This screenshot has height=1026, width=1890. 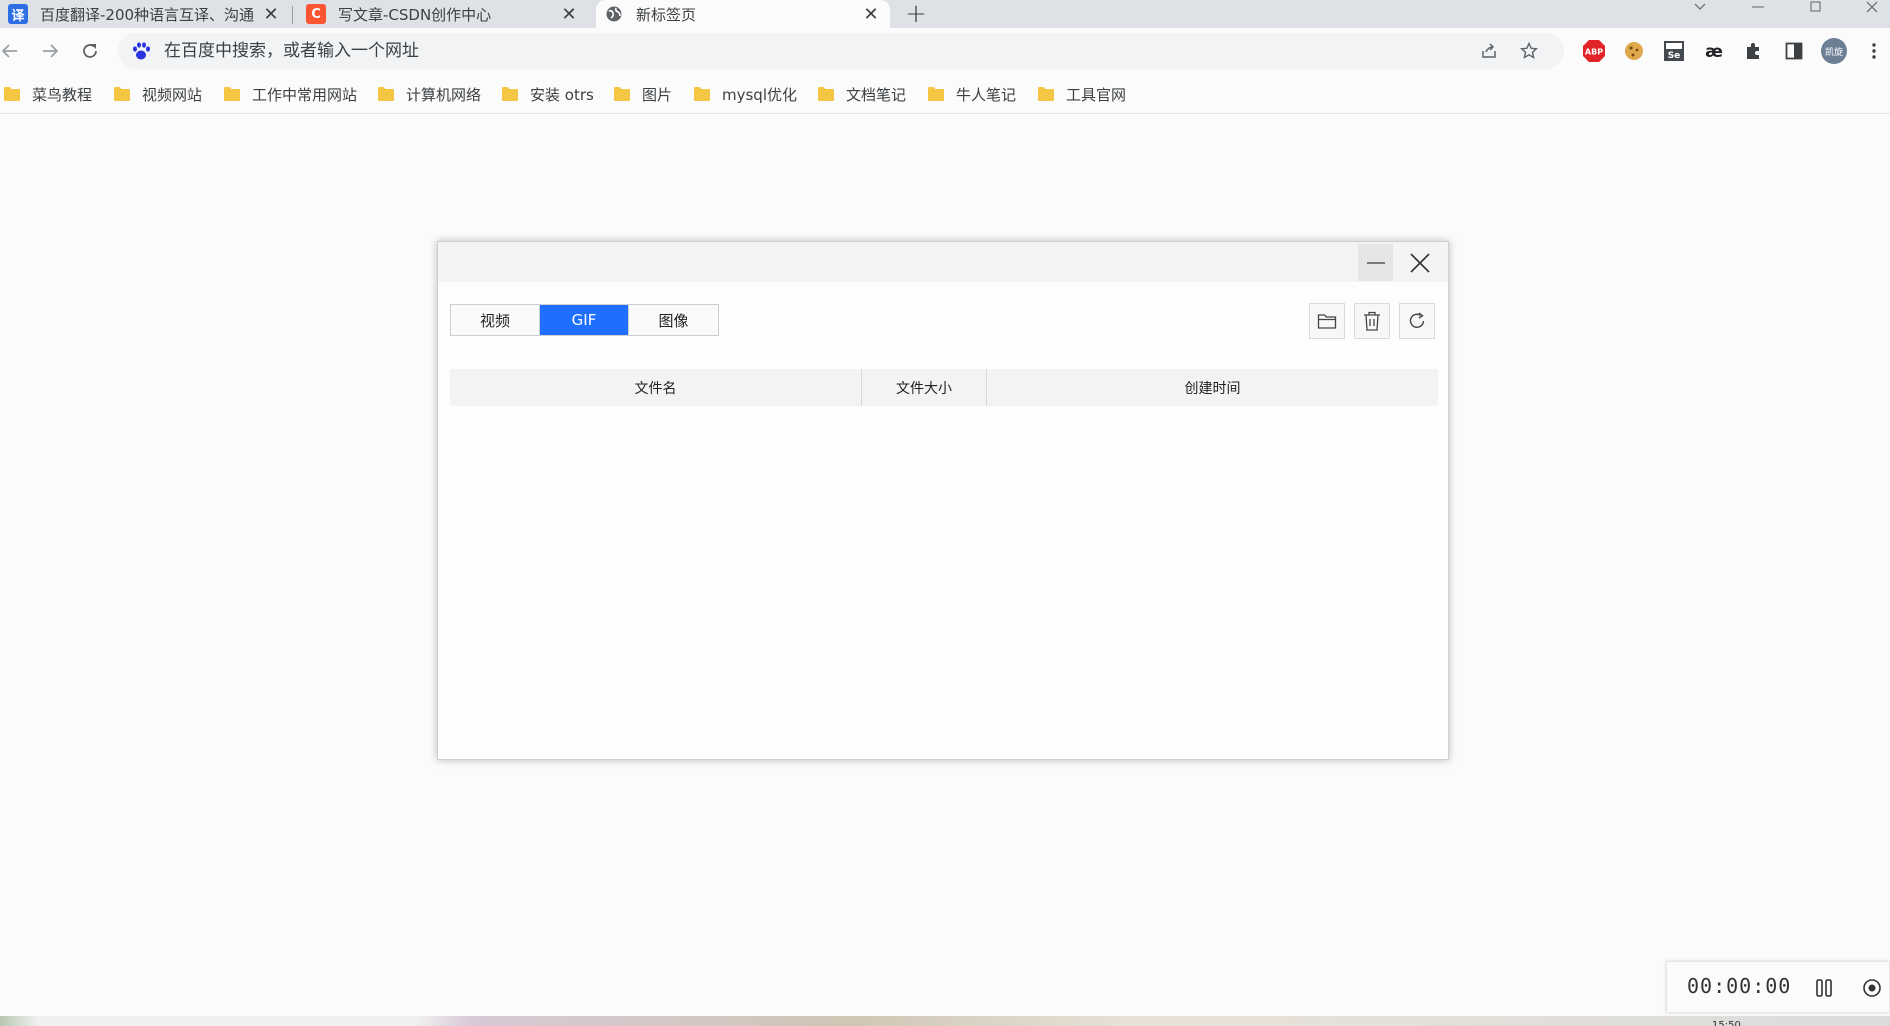 What do you see at coordinates (444, 94) in the screenshot?
I see `bookmark-label: 计算机网络` at bounding box center [444, 94].